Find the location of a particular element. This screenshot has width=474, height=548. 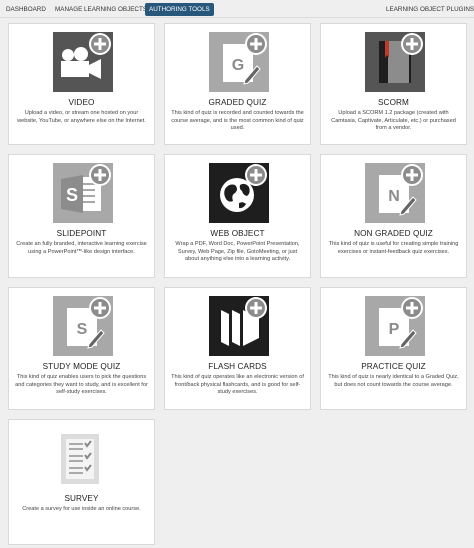

icon-letter: N is located at coordinates (394, 196).